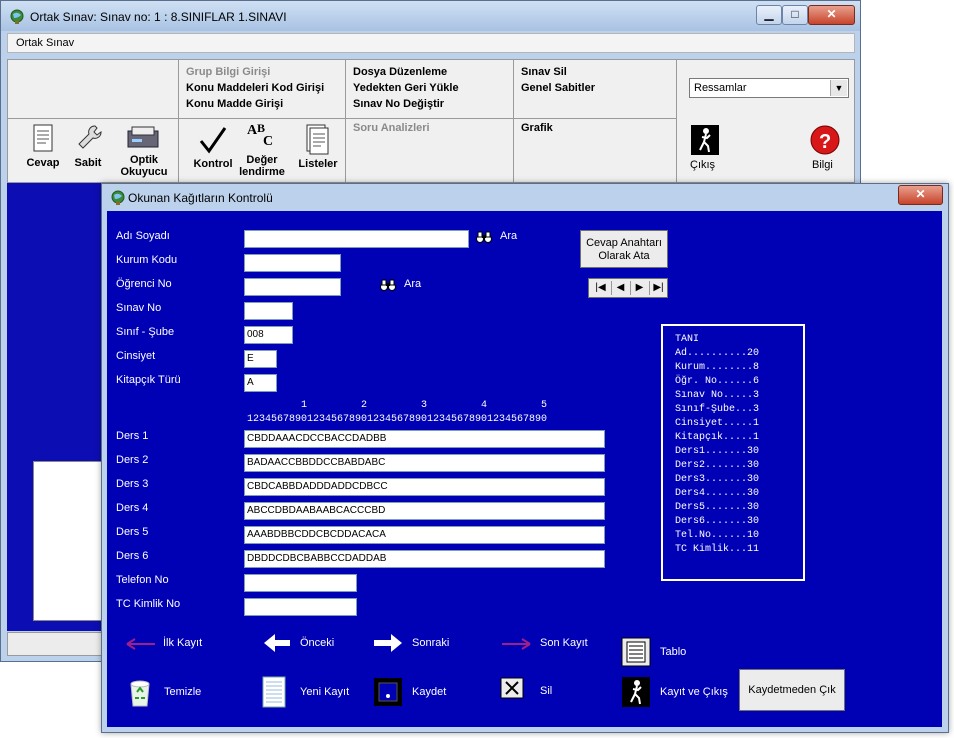 This screenshot has width=954, height=738. Describe the element at coordinates (292, 263) in the screenshot. I see `kurum-kodu-input` at that location.